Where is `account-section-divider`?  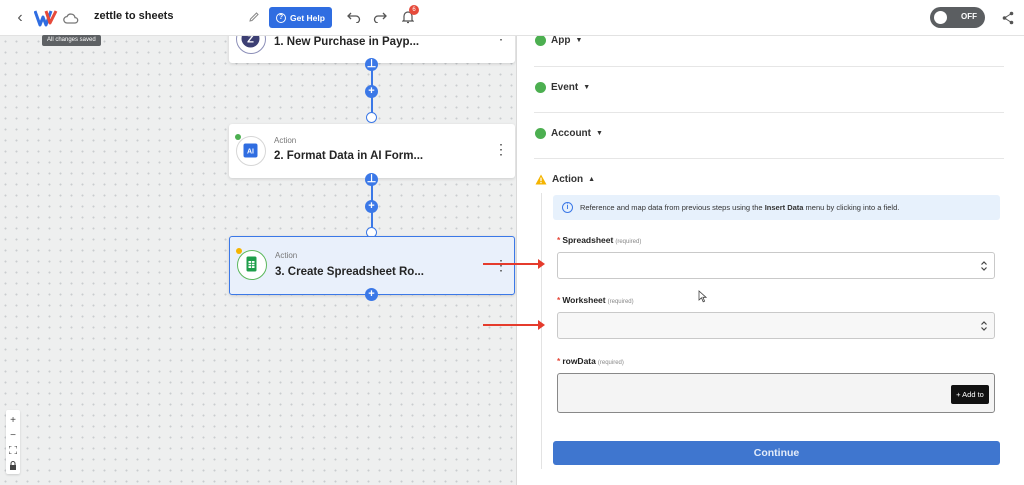
account-section-divider is located at coordinates (769, 136).